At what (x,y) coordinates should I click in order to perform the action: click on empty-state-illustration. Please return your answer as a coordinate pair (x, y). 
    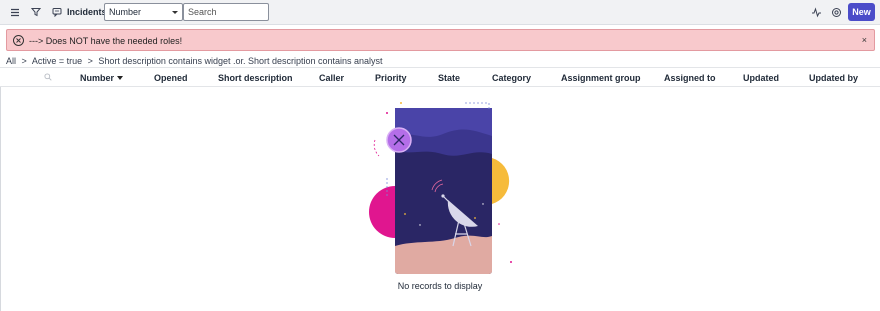
    Looking at the image, I should click on (440, 188).